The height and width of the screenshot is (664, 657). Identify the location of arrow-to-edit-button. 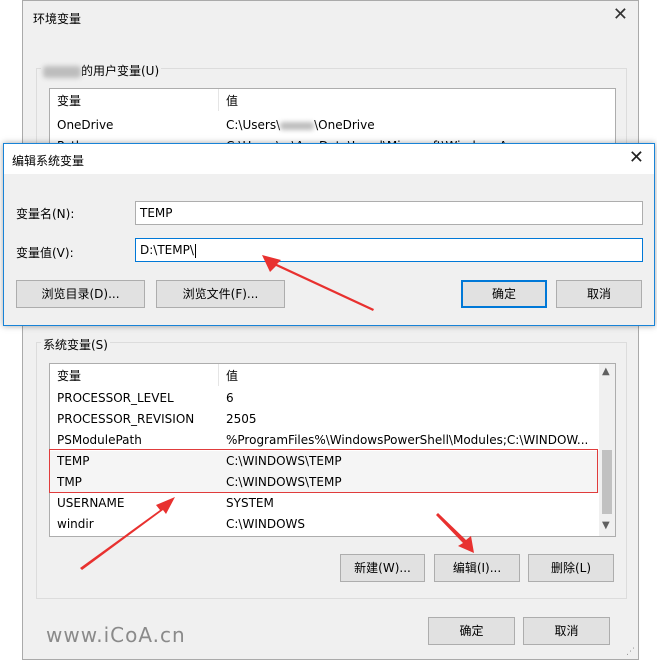
(455, 533).